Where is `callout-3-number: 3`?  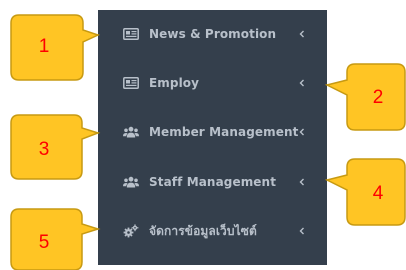
callout-3-number: 3 is located at coordinates (44, 149).